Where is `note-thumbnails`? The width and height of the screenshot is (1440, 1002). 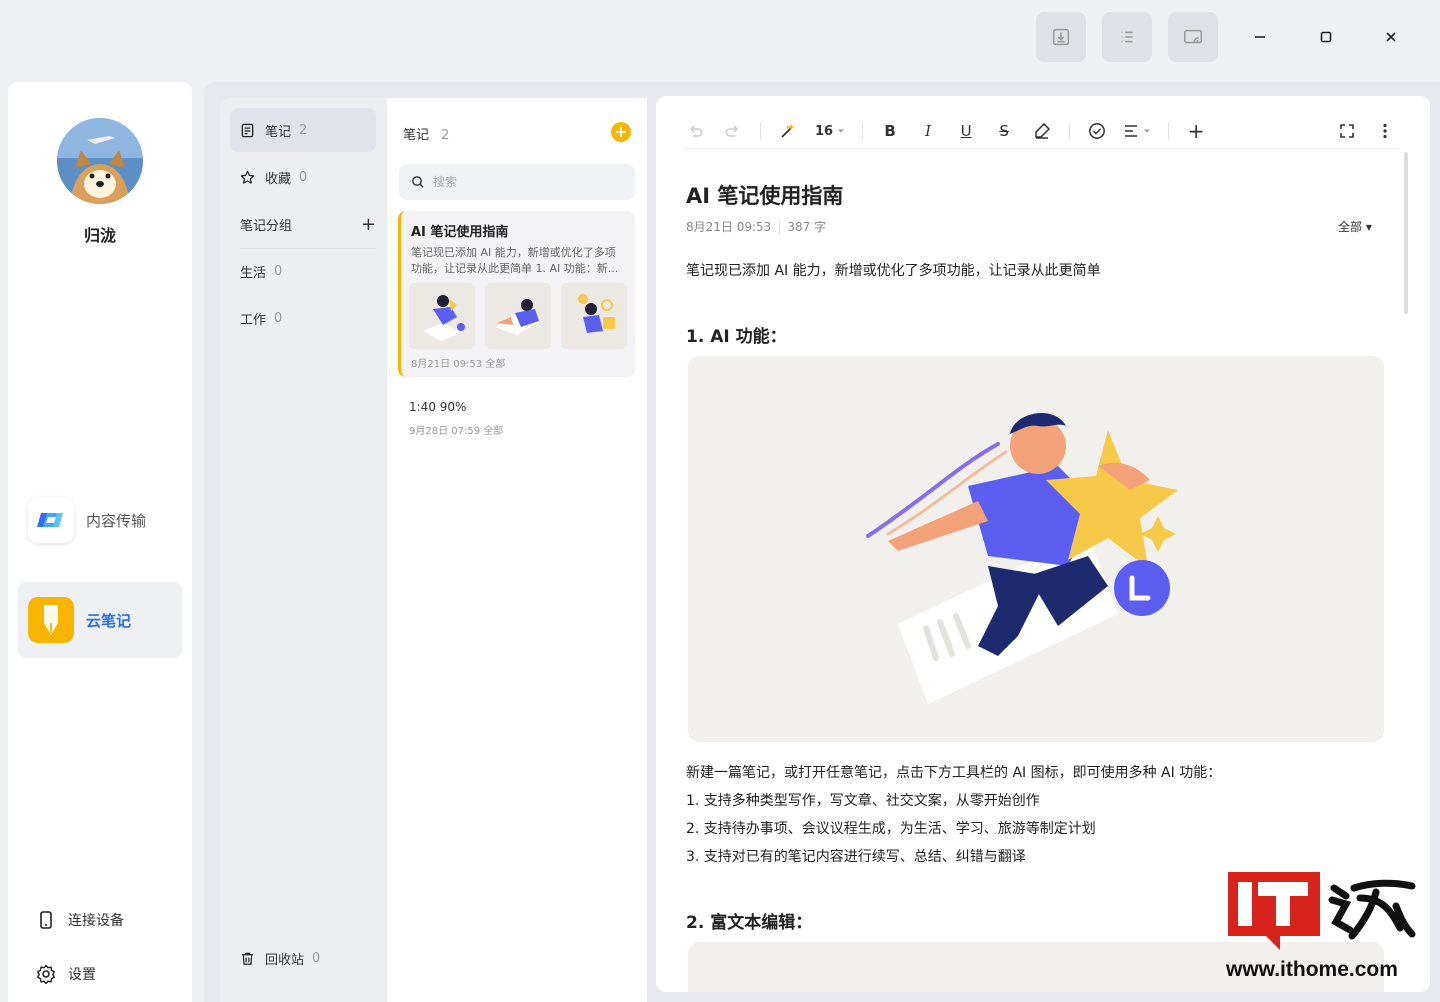 note-thumbnails is located at coordinates (518, 316).